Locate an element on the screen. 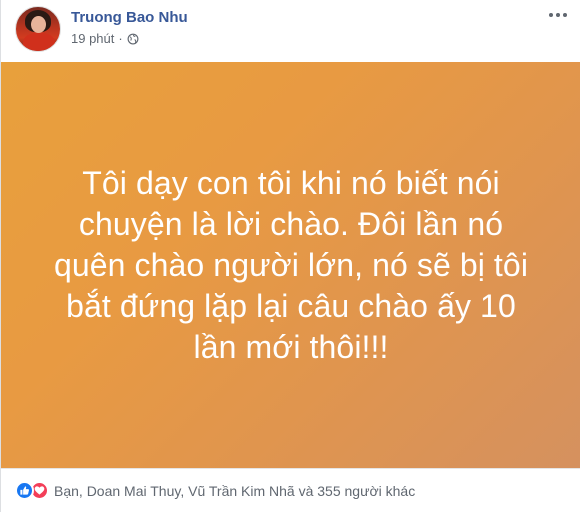  author-name: Truong Bao Nhu is located at coordinates (129, 17).